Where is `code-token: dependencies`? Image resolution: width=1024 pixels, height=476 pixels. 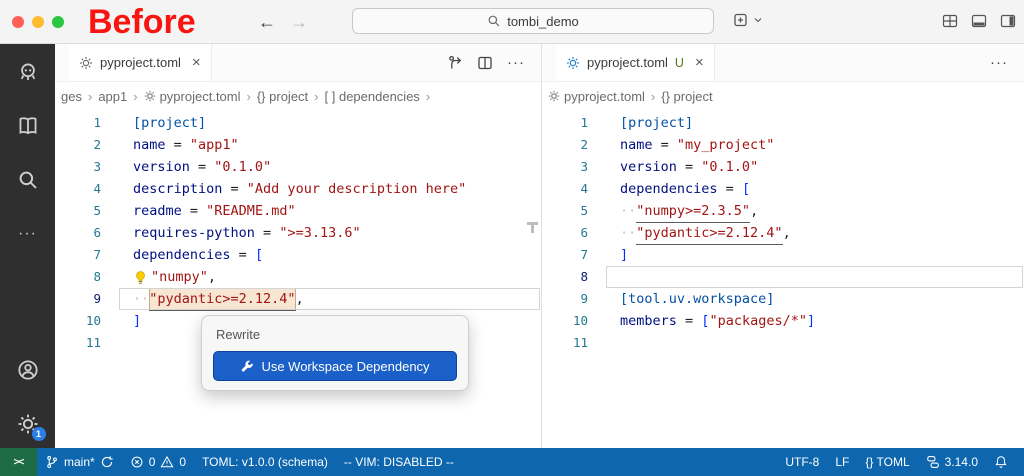 code-token: dependencies is located at coordinates (182, 255).